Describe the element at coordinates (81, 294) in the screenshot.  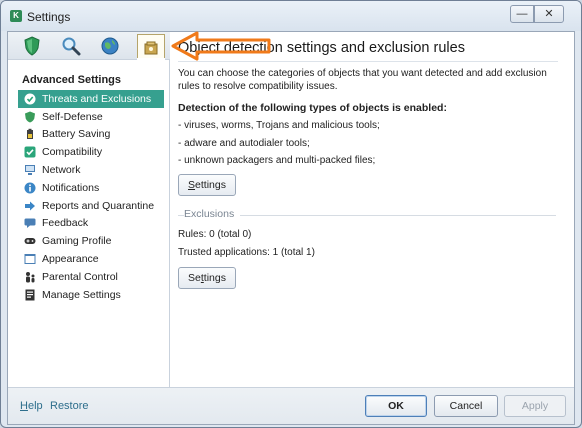
I see `sidebar-item-label: Manage Settings` at that location.